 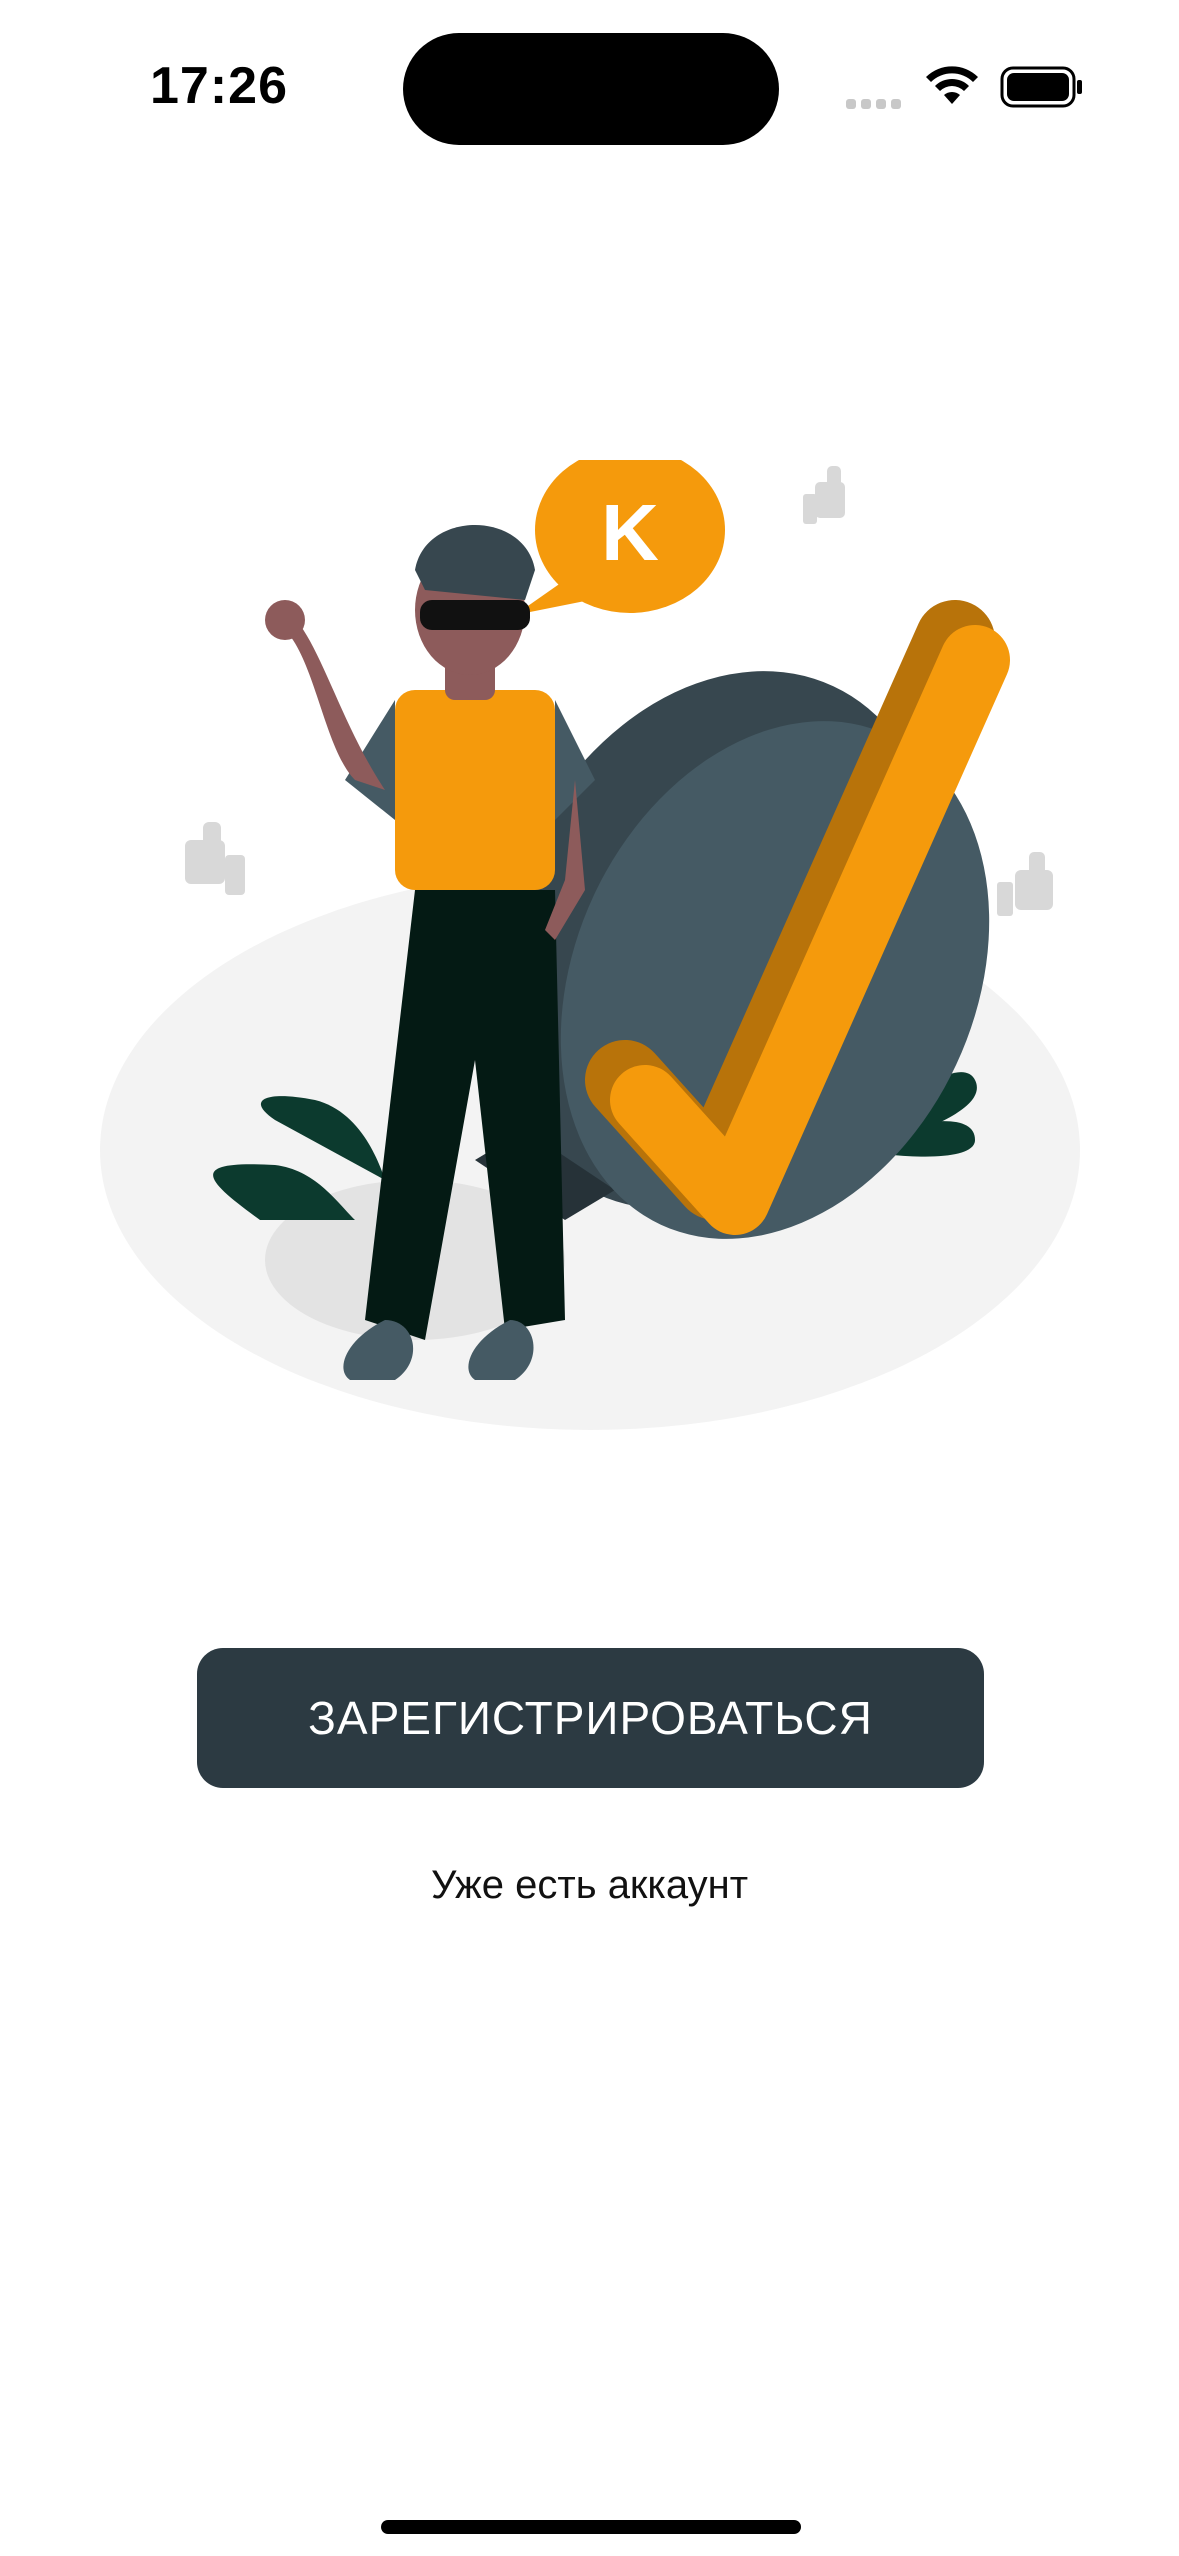 What do you see at coordinates (630, 532) in the screenshot?
I see `speech-bubble-letter: K` at bounding box center [630, 532].